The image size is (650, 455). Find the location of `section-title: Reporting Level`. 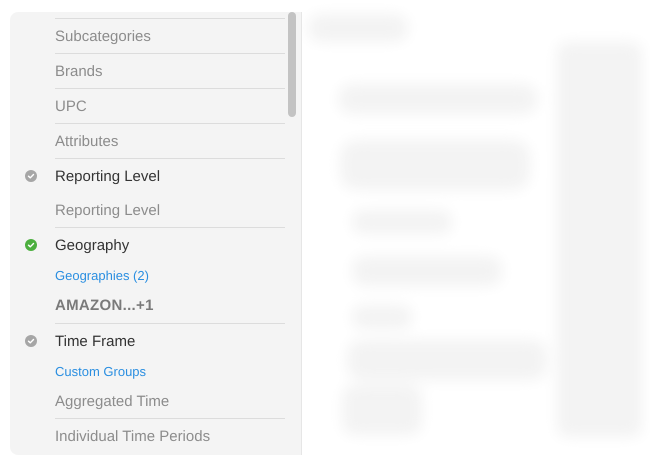

section-title: Reporting Level is located at coordinates (107, 176).